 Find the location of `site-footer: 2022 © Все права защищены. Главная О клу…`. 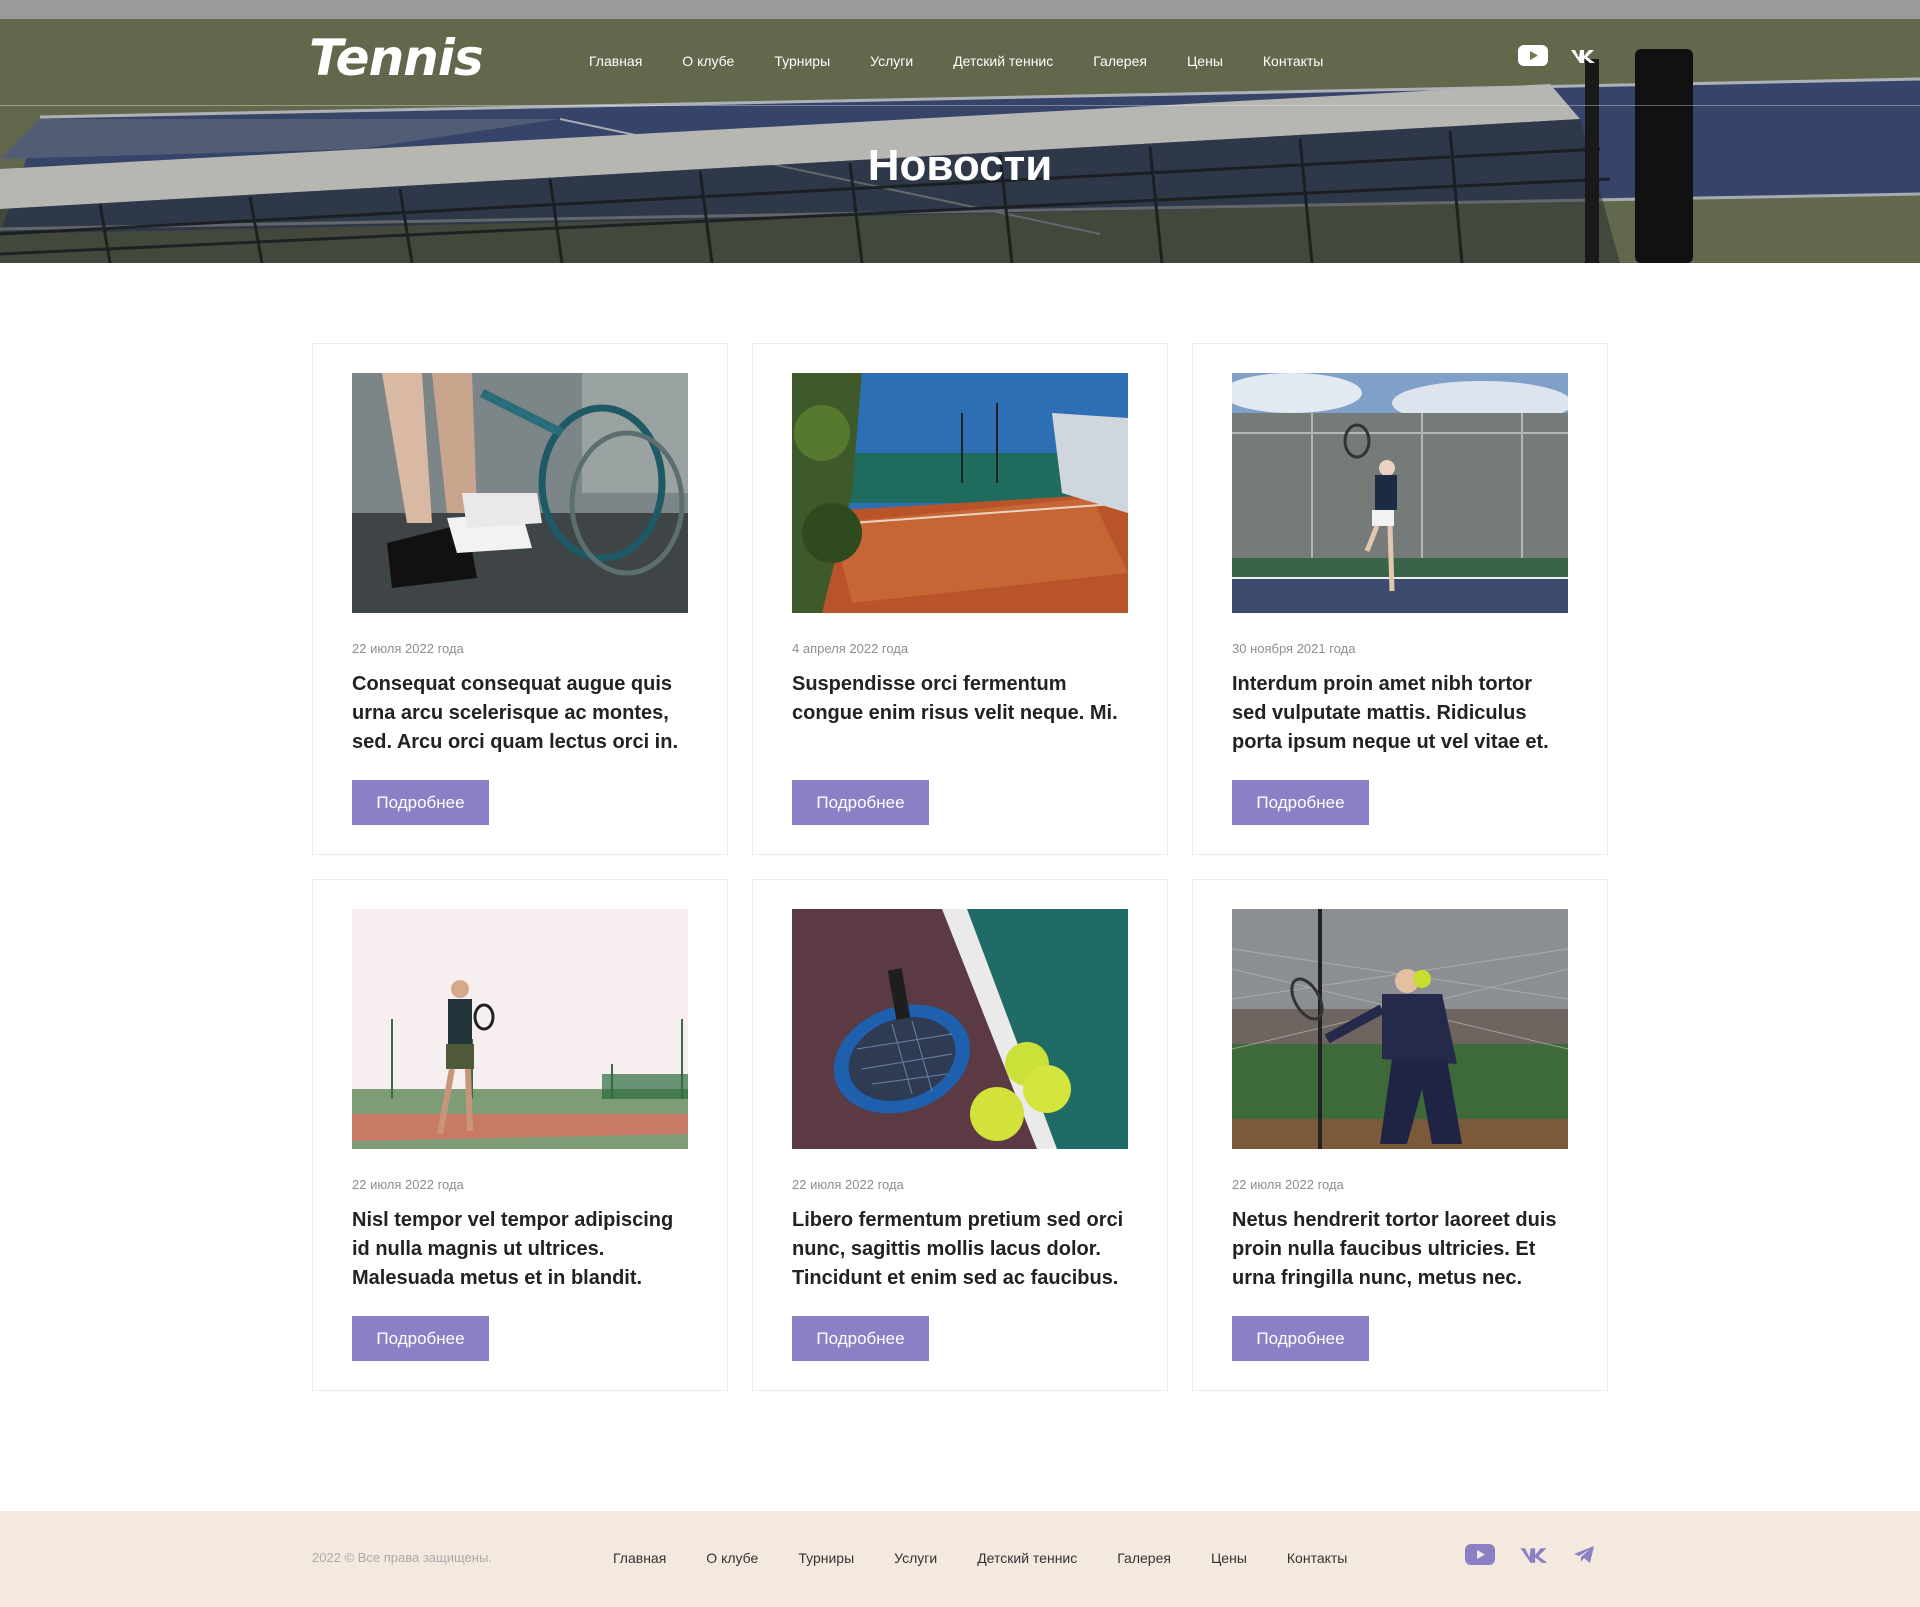

site-footer: 2022 © Все права защищены. Главная О клу… is located at coordinates (960, 1559).